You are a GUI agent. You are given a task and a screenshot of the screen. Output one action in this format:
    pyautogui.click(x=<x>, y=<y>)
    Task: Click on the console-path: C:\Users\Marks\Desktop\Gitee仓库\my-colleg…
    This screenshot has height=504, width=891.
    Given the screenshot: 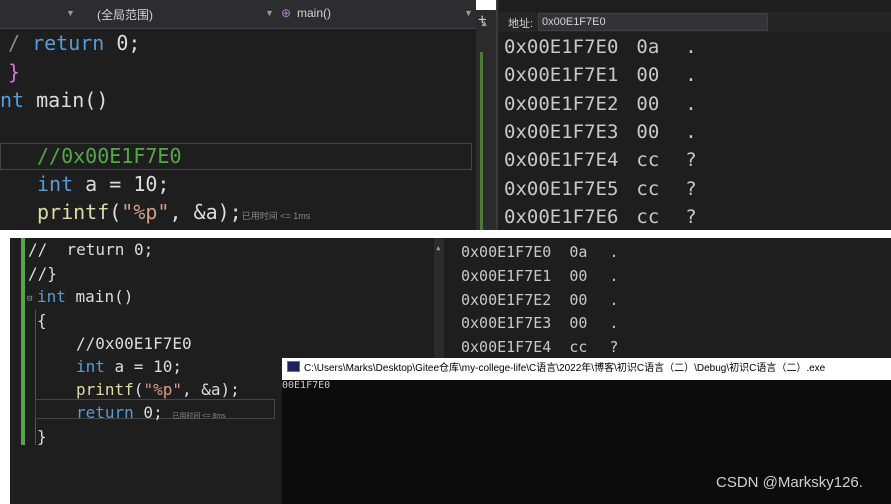 What is the action you would take?
    pyautogui.click(x=565, y=368)
    